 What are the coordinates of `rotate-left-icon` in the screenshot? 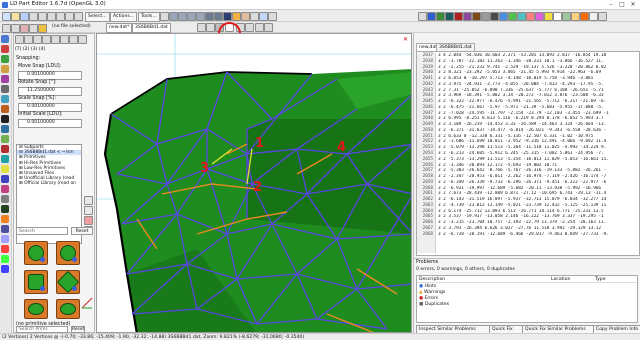 It's located at (164, 16).